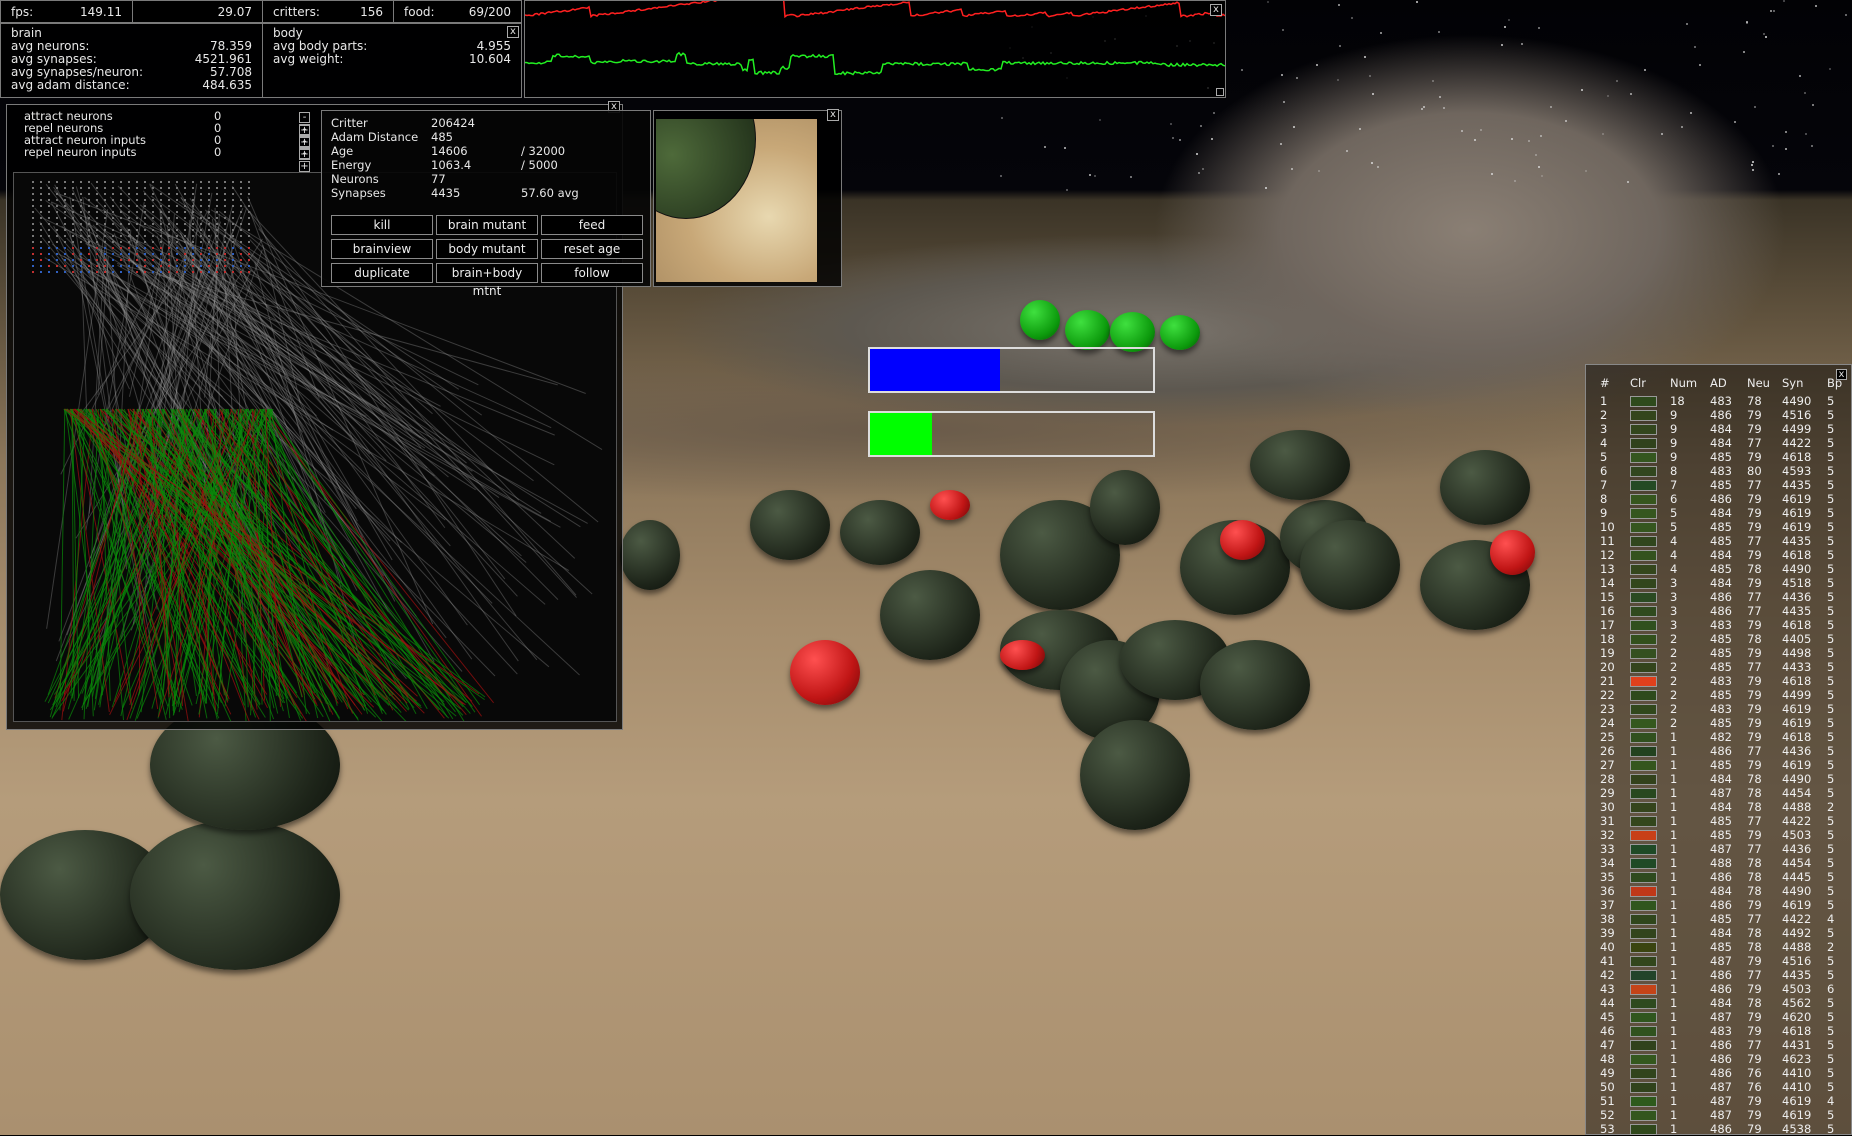 The width and height of the screenshot is (1852, 1136). I want to click on table-row: 11 4 485 77 4435 5, so click(1723, 541).